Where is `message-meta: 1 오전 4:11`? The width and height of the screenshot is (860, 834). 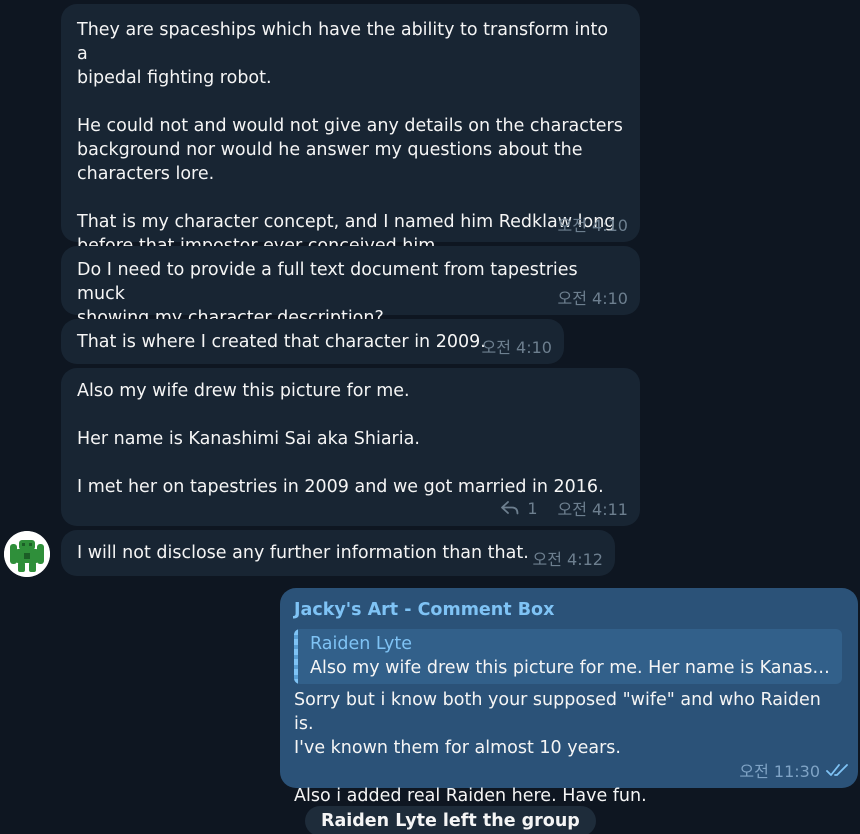
message-meta: 1 오전 4:11 is located at coordinates (564, 508).